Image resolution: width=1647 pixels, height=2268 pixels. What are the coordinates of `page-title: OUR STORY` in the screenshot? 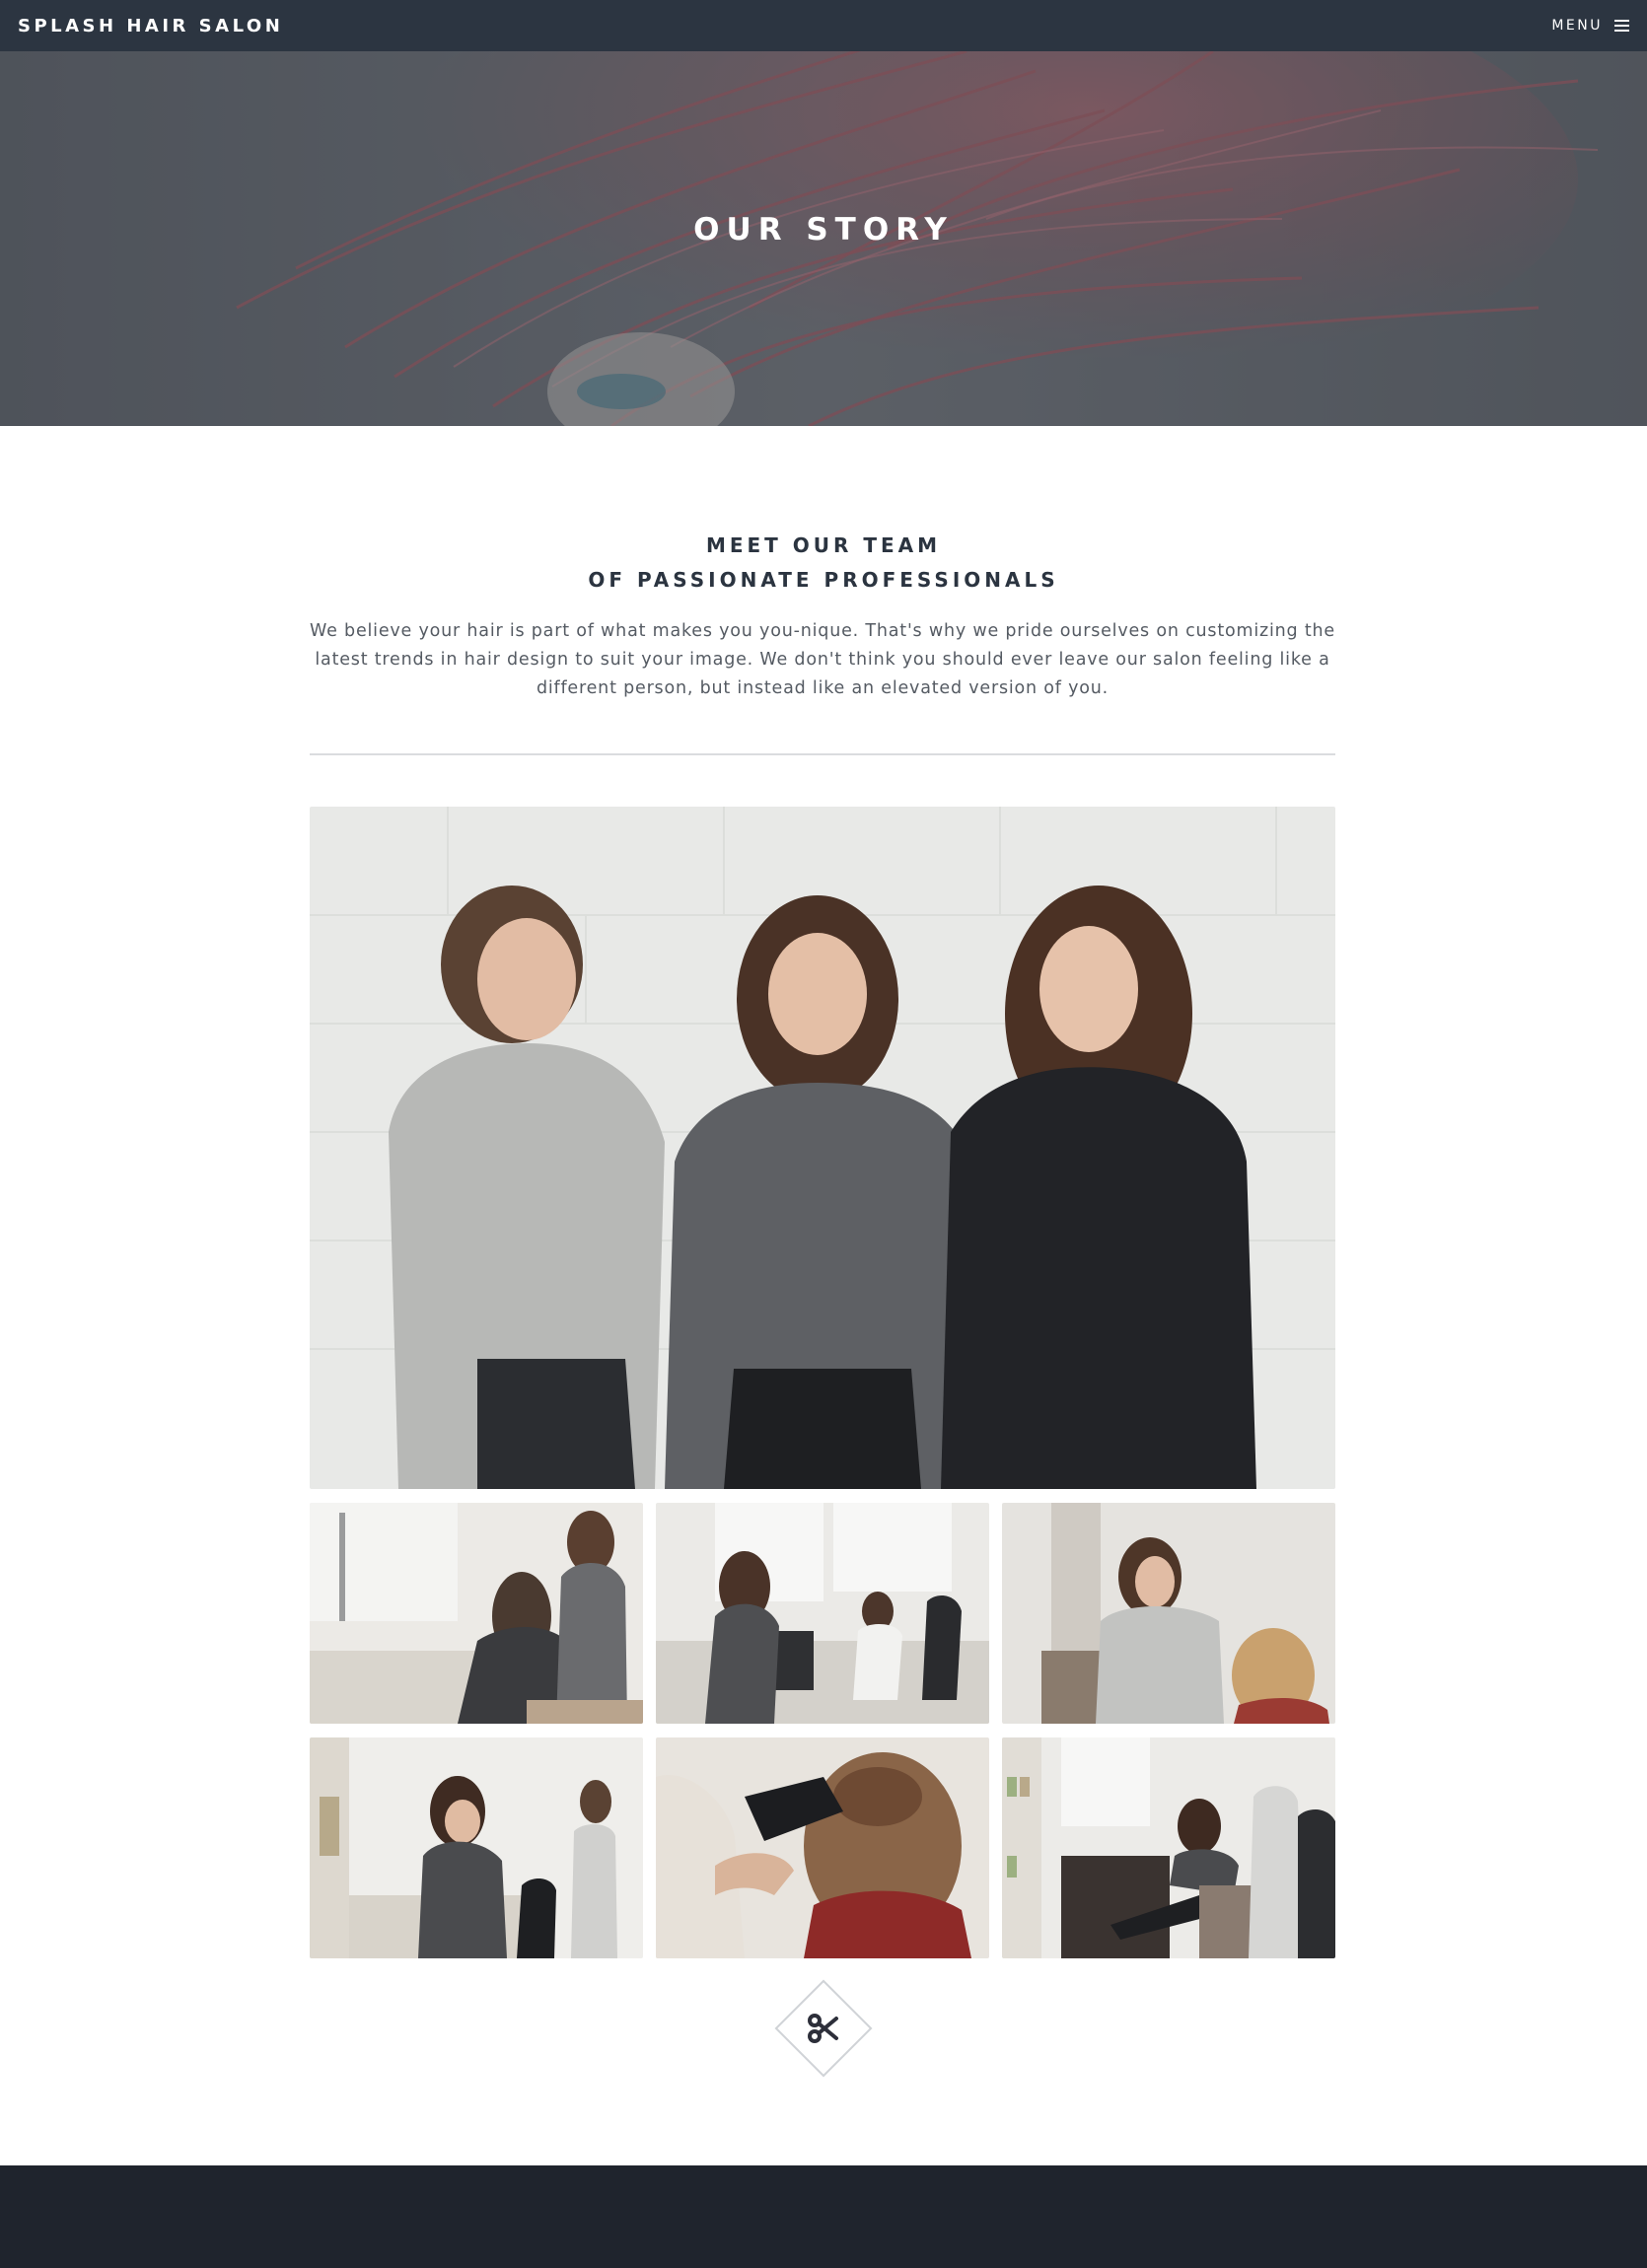 It's located at (823, 230).